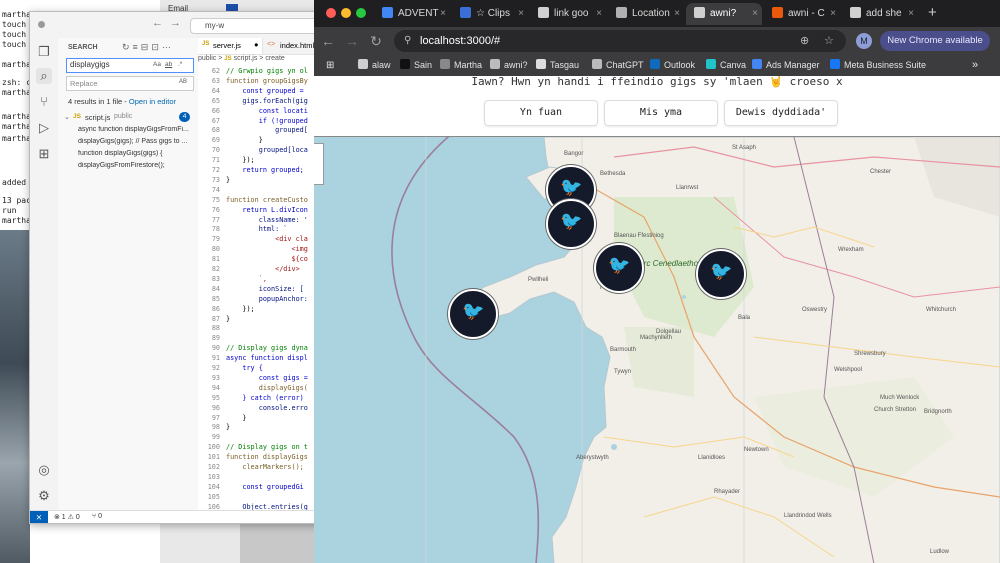 This screenshot has width=1000, height=563. What do you see at coordinates (152, 101) in the screenshot?
I see `open-in-editor-link: Open in editor` at bounding box center [152, 101].